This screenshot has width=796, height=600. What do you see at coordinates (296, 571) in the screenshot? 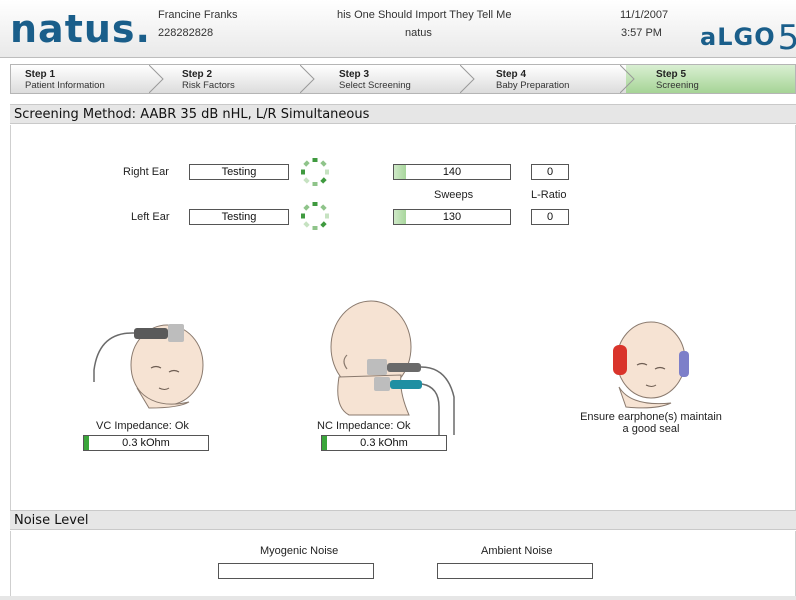
I see `myogenic-noise-meter` at bounding box center [296, 571].